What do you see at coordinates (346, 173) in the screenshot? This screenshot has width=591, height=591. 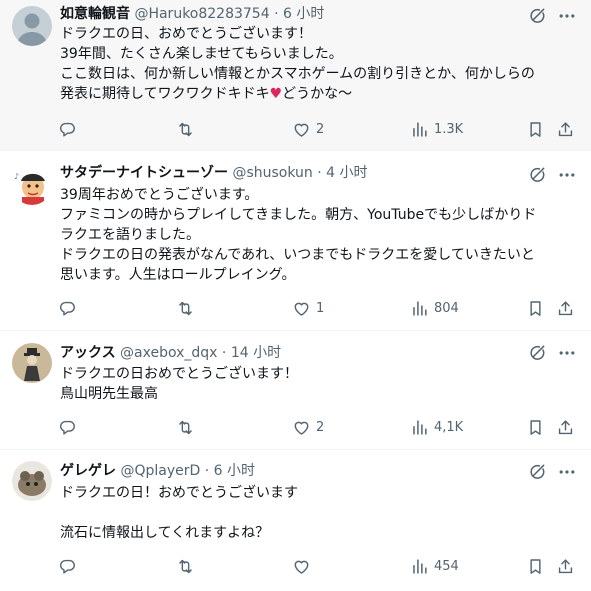 I see `timestamp: 4 小时` at bounding box center [346, 173].